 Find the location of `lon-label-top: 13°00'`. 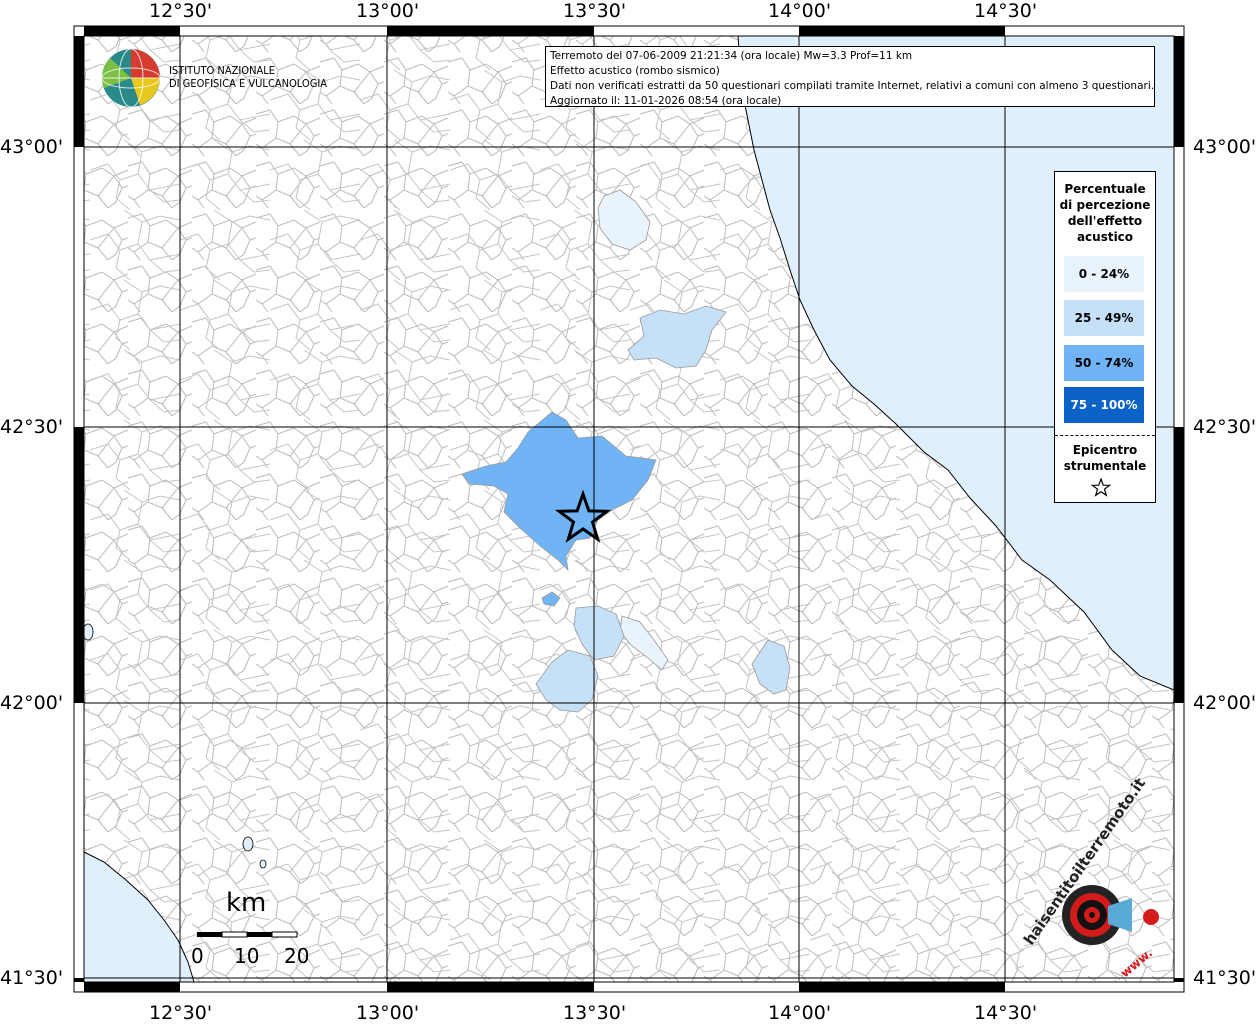

lon-label-top: 13°00' is located at coordinates (388, 11).